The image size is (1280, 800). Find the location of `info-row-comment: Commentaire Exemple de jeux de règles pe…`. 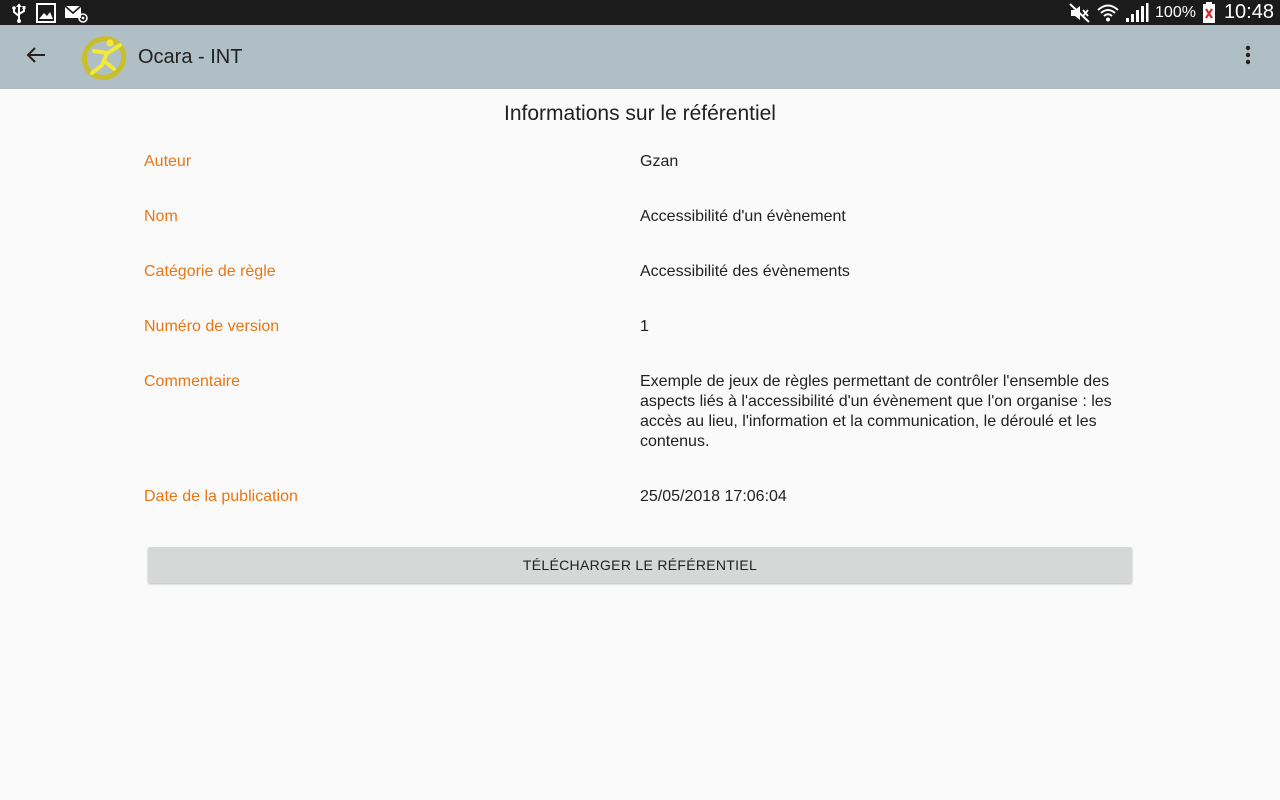

info-row-comment: Commentaire Exemple de jeux de règles pe… is located at coordinates (640, 429).